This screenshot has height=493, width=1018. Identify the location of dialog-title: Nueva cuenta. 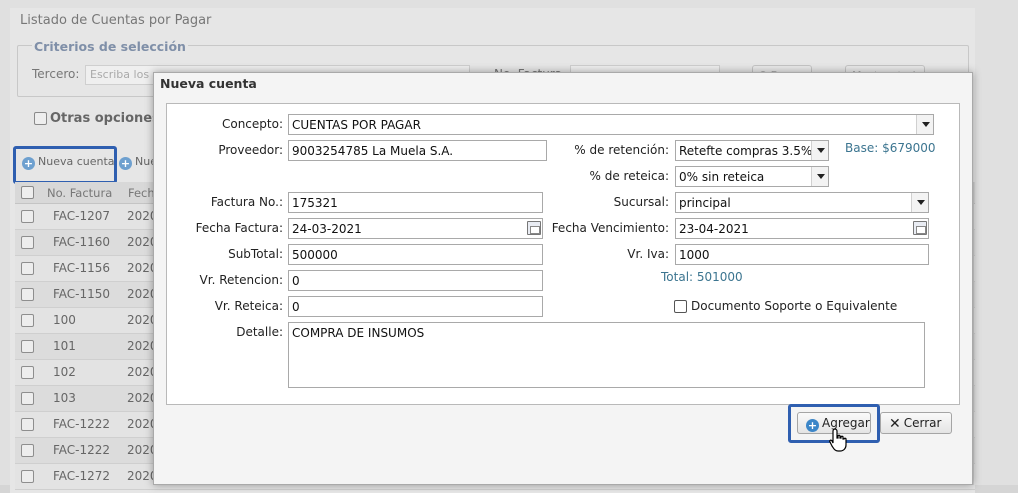
(208, 83).